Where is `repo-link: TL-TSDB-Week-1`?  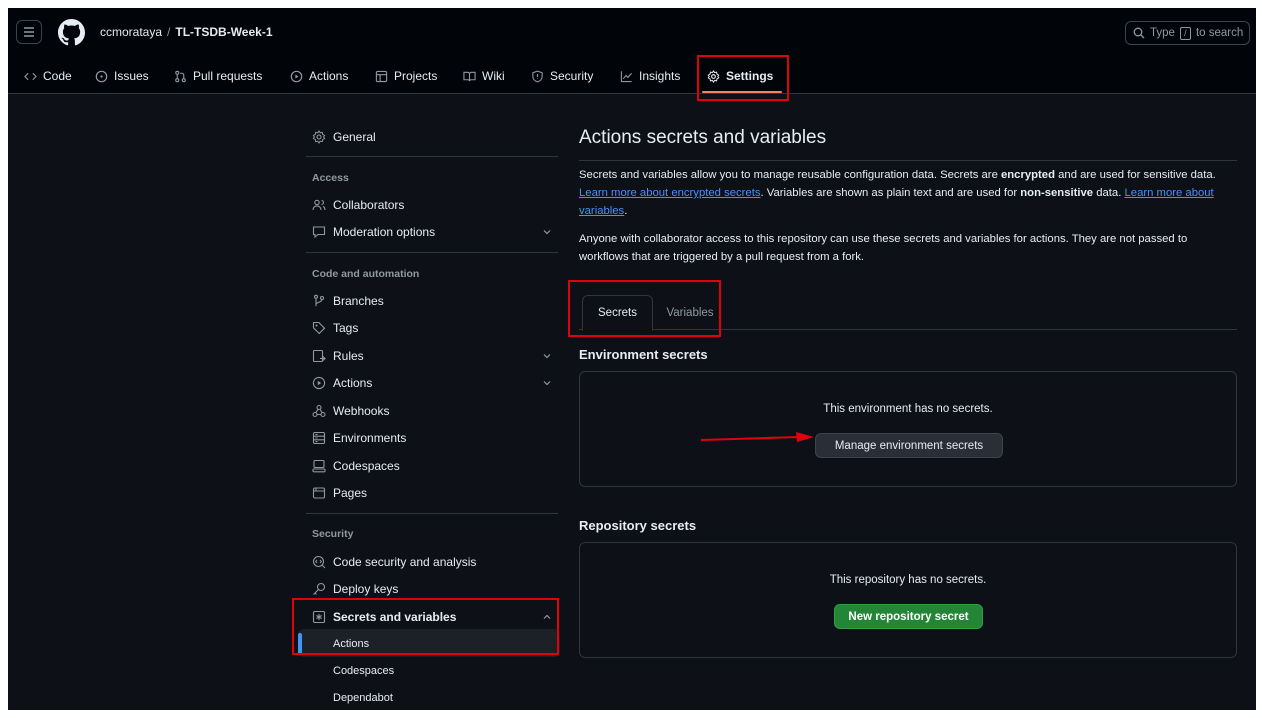
repo-link: TL-TSDB-Week-1 is located at coordinates (223, 32).